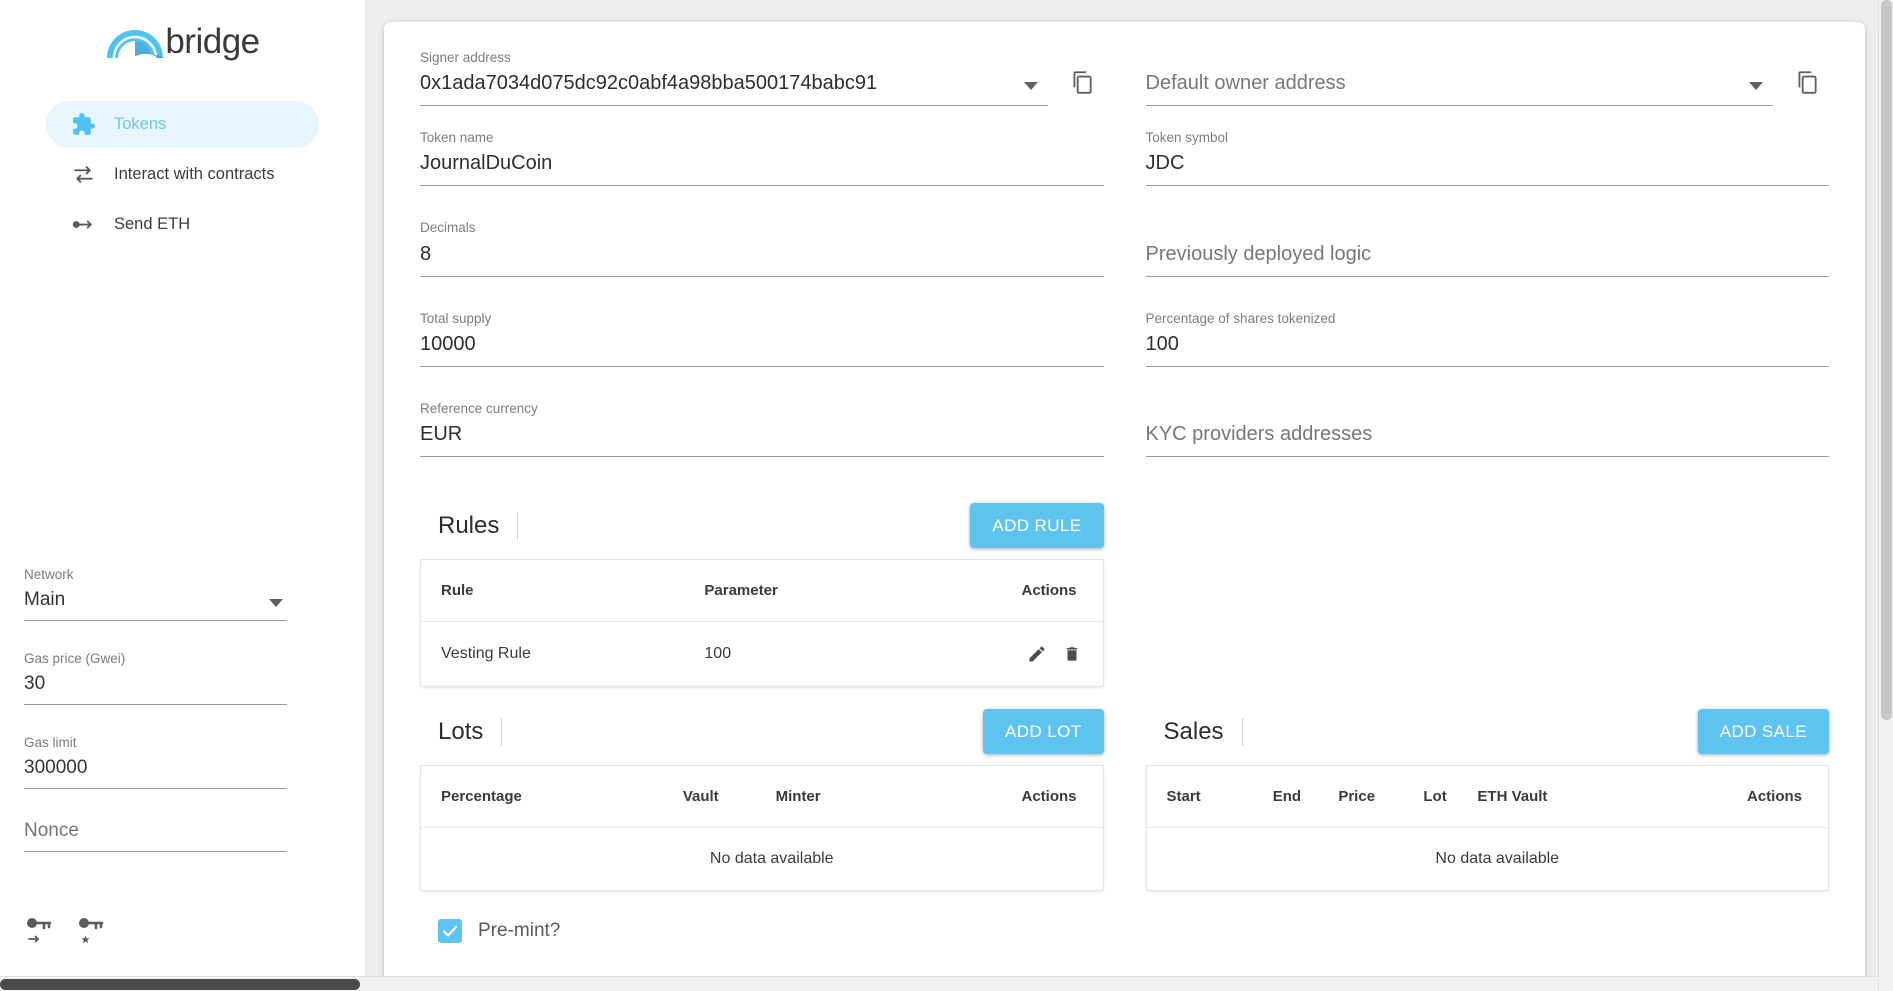 The image size is (1893, 991). Describe the element at coordinates (1459, 88) in the screenshot. I see `default-owner-address-value: Default owner address` at that location.